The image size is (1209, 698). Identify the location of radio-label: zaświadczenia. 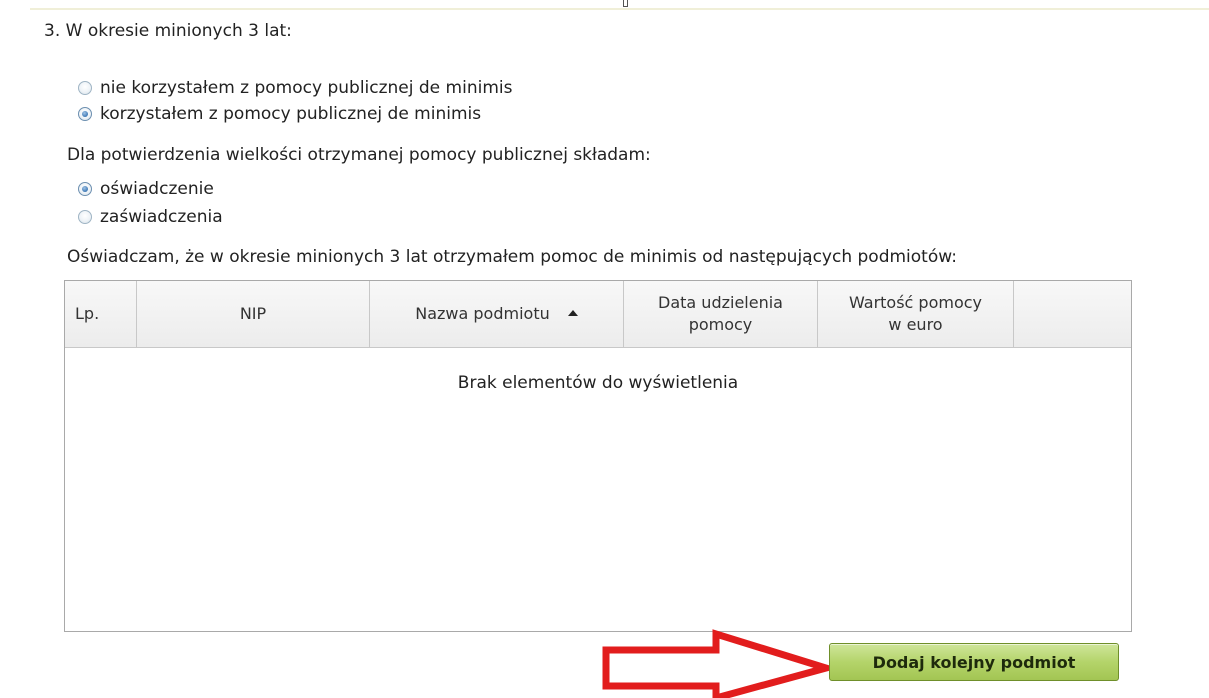
(161, 217).